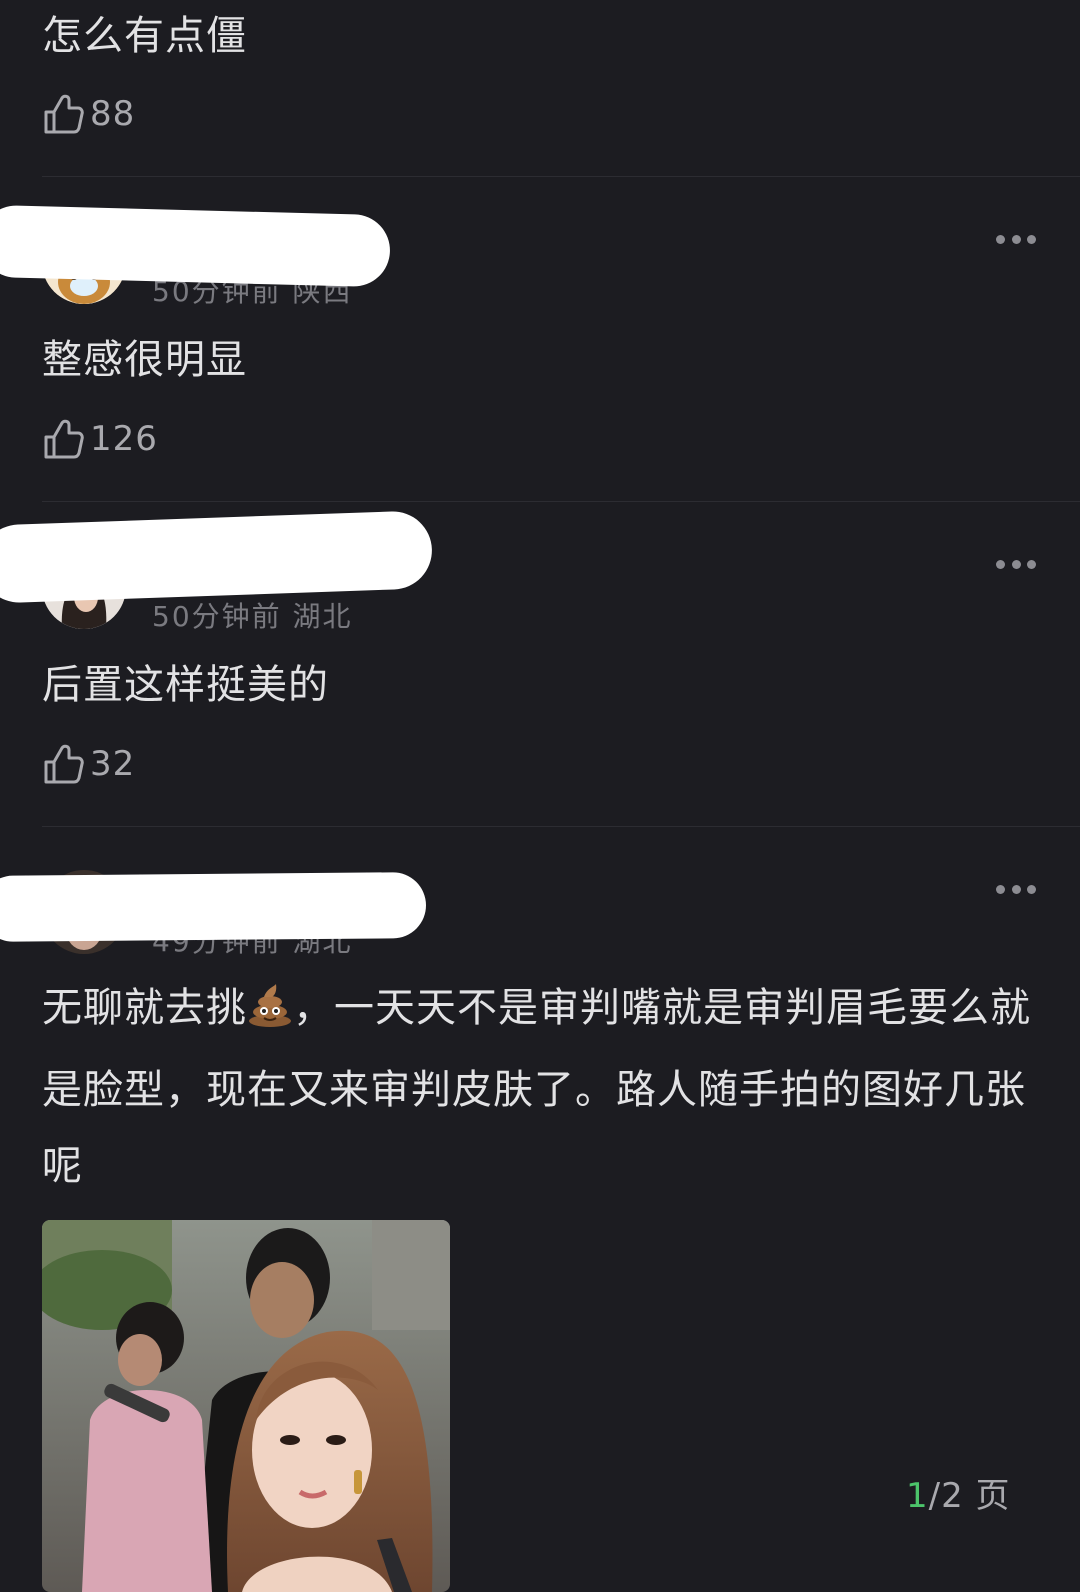 The image size is (1080, 1592). Describe the element at coordinates (144, 360) in the screenshot. I see `comment-text: 整感很明显` at that location.